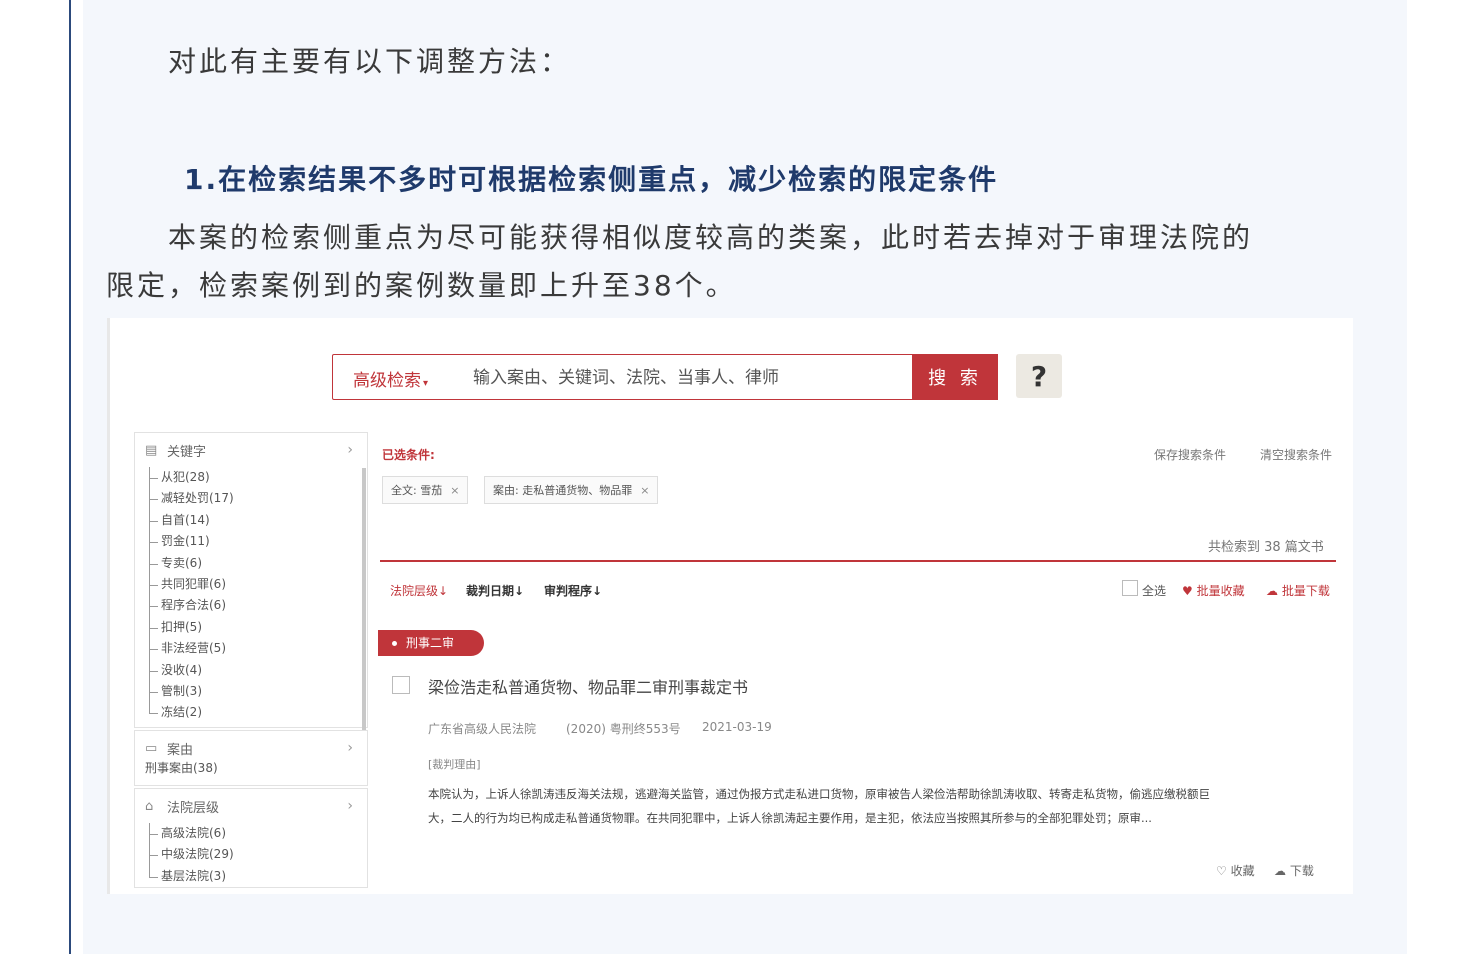 The width and height of the screenshot is (1458, 954). Describe the element at coordinates (258, 605) in the screenshot. I see `keyword-item: 程序合法(6)` at that location.